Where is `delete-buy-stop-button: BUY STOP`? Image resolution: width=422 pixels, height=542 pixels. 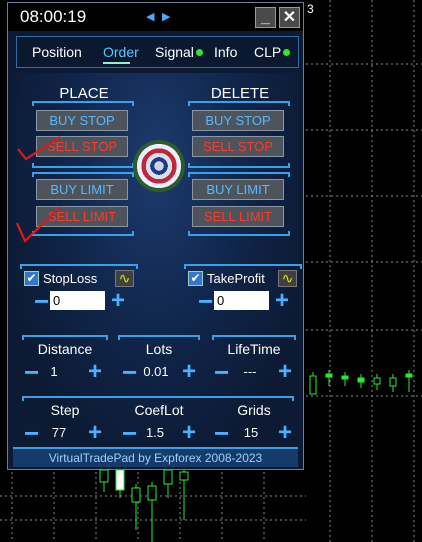 delete-buy-stop-button: BUY STOP is located at coordinates (238, 120).